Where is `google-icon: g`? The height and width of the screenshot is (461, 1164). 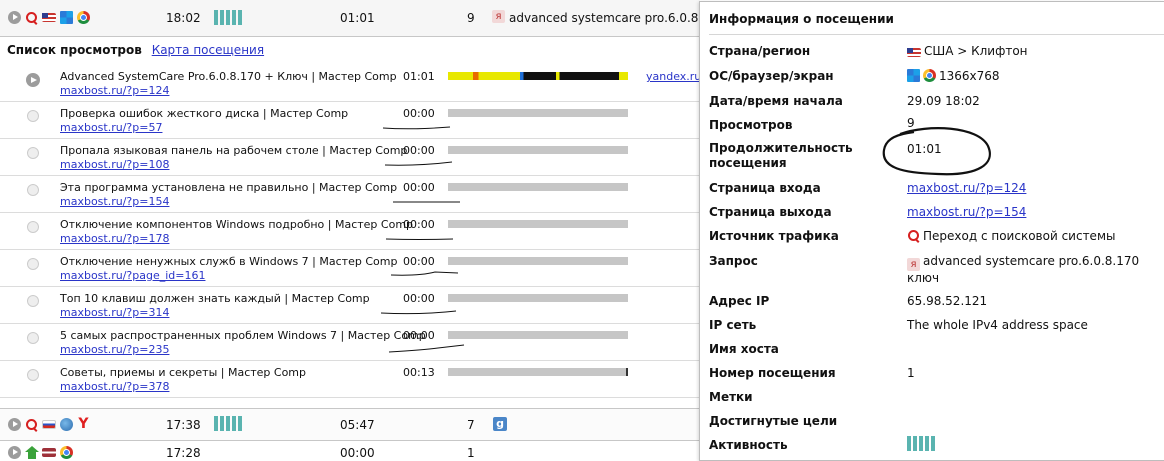
google-icon: g is located at coordinates (500, 424).